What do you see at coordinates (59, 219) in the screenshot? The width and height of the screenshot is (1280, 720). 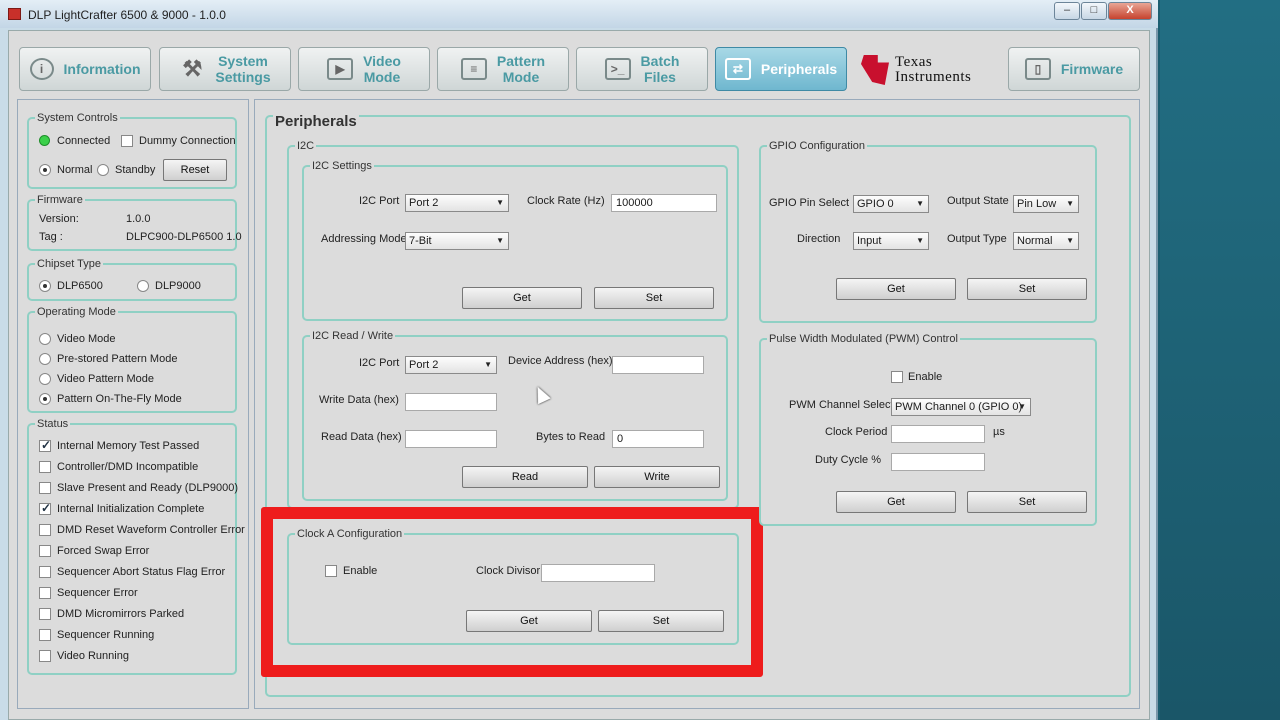 I see `version-label: Version:` at bounding box center [59, 219].